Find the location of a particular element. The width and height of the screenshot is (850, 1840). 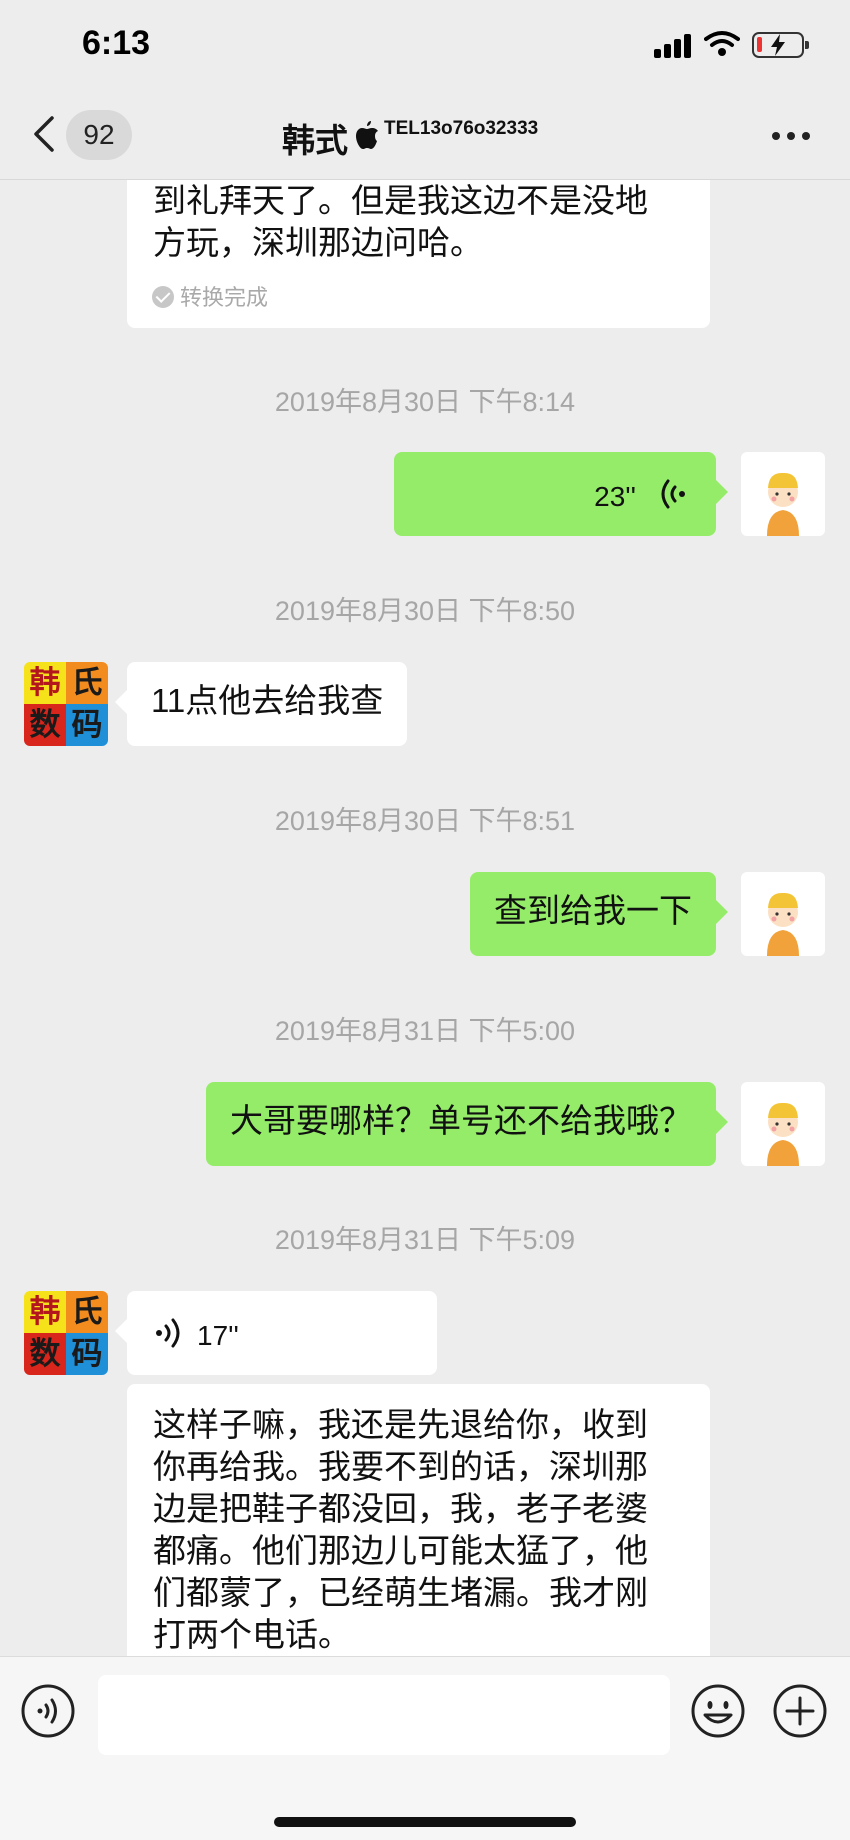

transcription-status: 转换完成 is located at coordinates (210, 296).